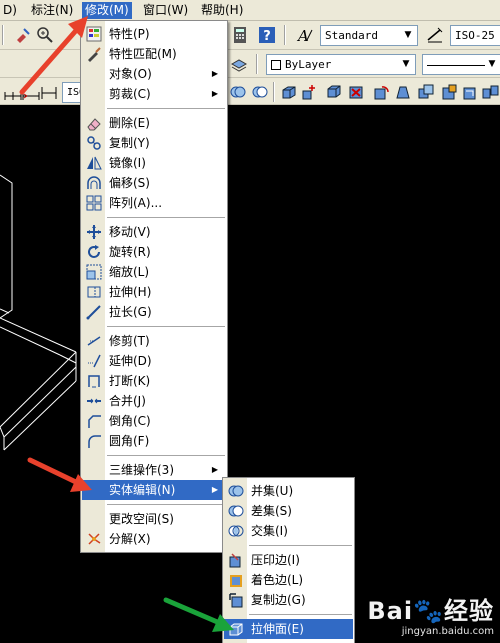 The height and width of the screenshot is (643, 500). Describe the element at coordinates (154, 143) in the screenshot. I see `menu-item-copy: 复制(Y)` at that location.